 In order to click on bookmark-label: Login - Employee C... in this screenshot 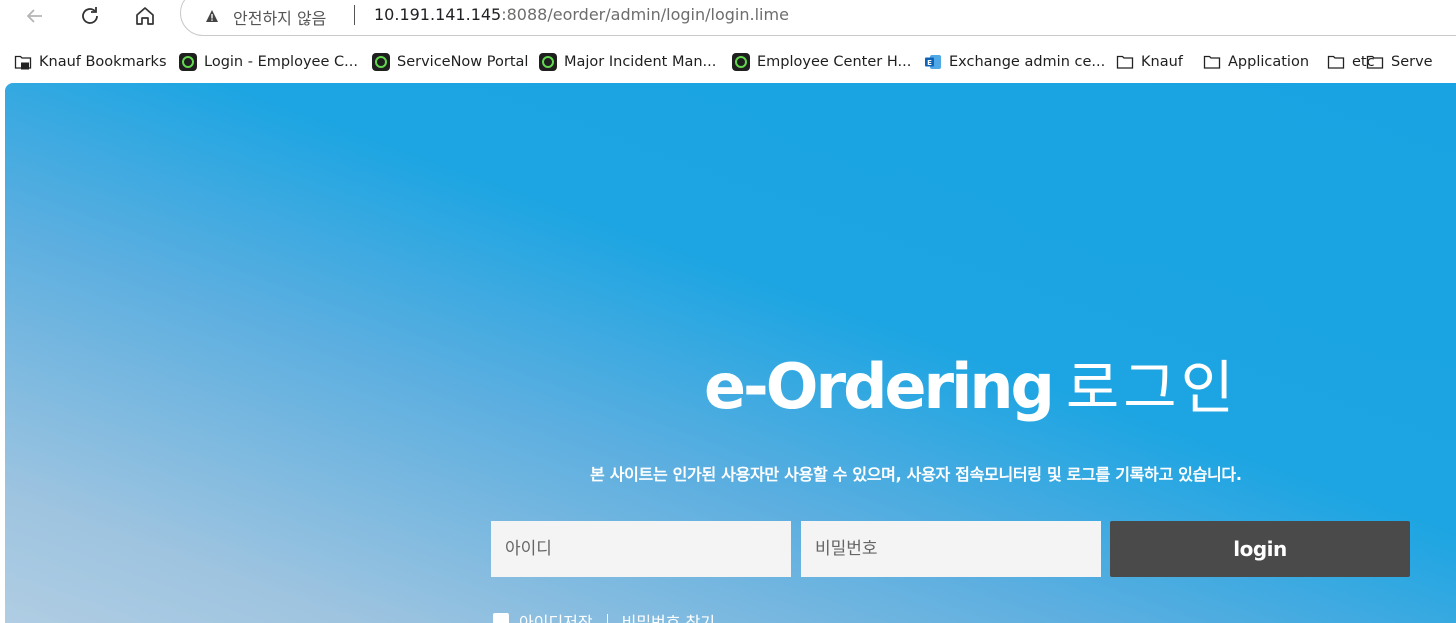, I will do `click(281, 62)`.